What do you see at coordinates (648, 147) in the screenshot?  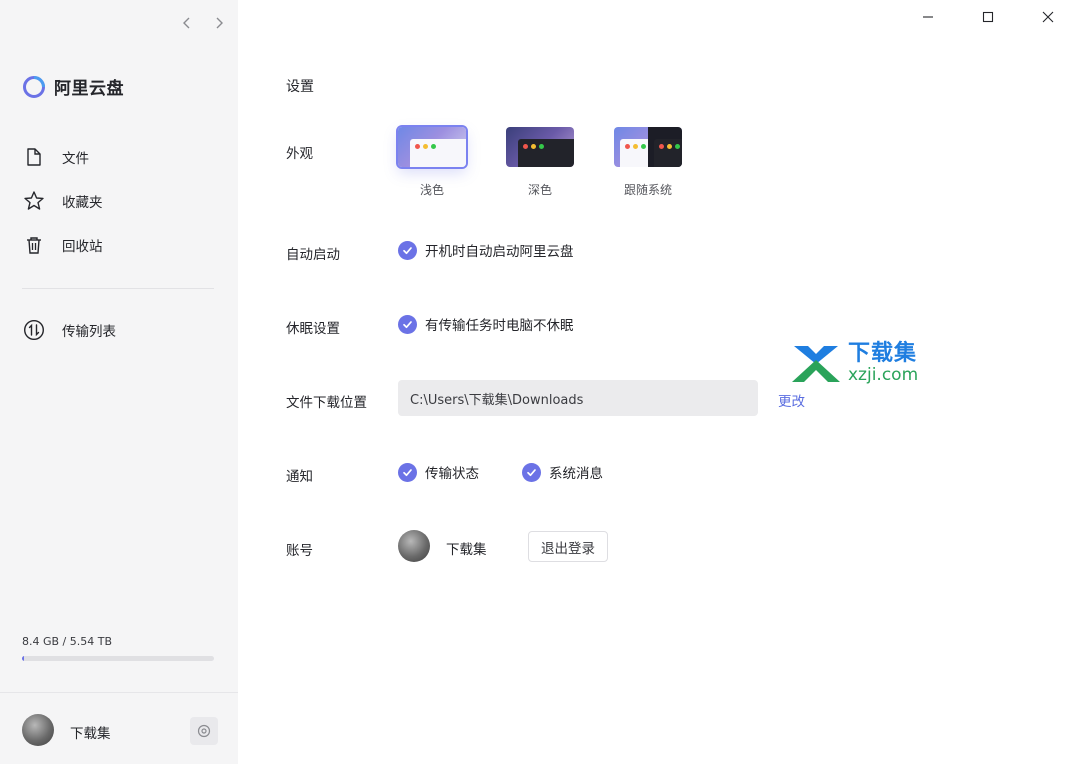 I see `theme-system-thumbnail` at bounding box center [648, 147].